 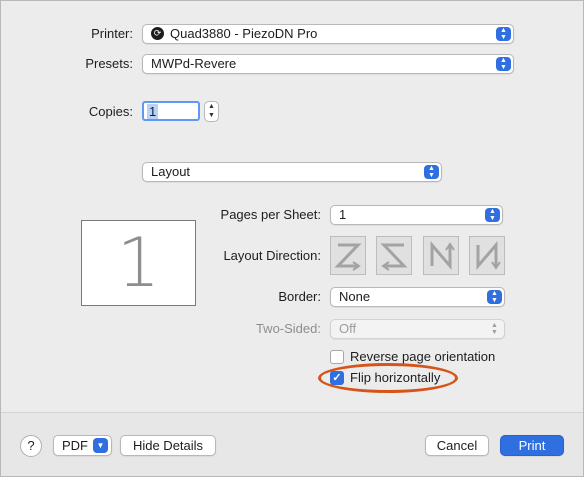 What do you see at coordinates (112, 33) in the screenshot?
I see `printer-label: Printer:` at bounding box center [112, 33].